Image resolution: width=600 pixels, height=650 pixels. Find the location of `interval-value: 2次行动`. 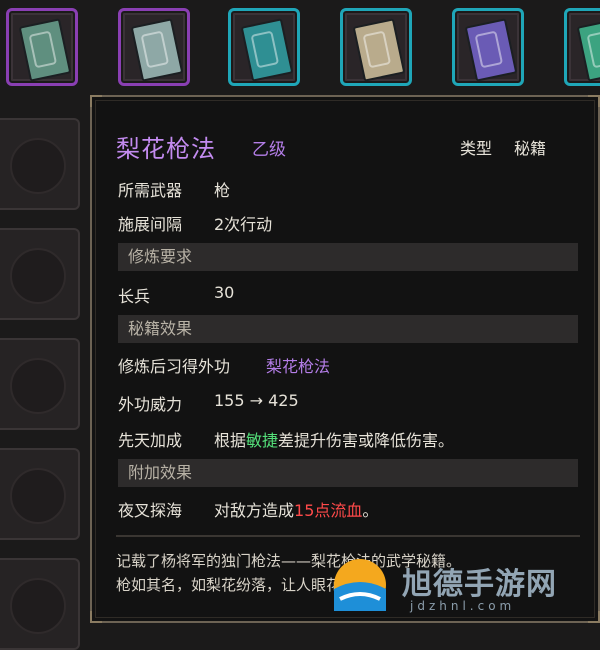

interval-value: 2次行动 is located at coordinates (243, 224).